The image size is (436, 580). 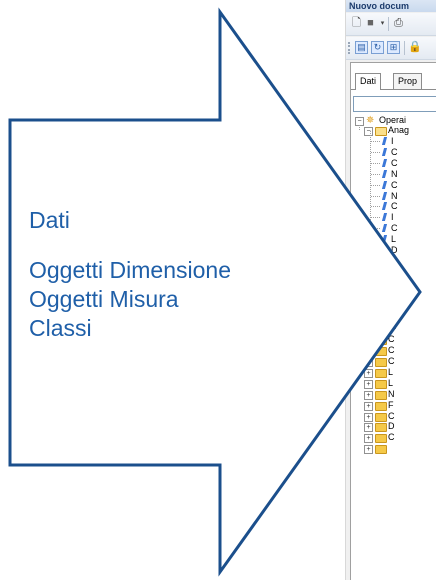 What do you see at coordinates (361, 47) in the screenshot?
I see `view-icon: ▤` at bounding box center [361, 47].